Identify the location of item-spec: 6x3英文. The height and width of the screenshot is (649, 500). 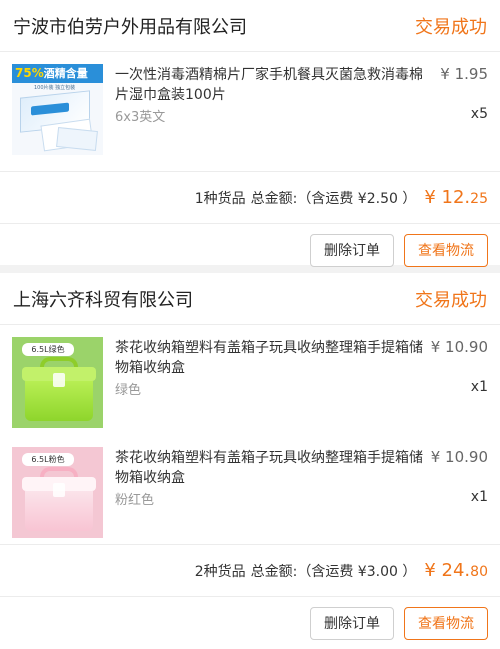
(140, 117).